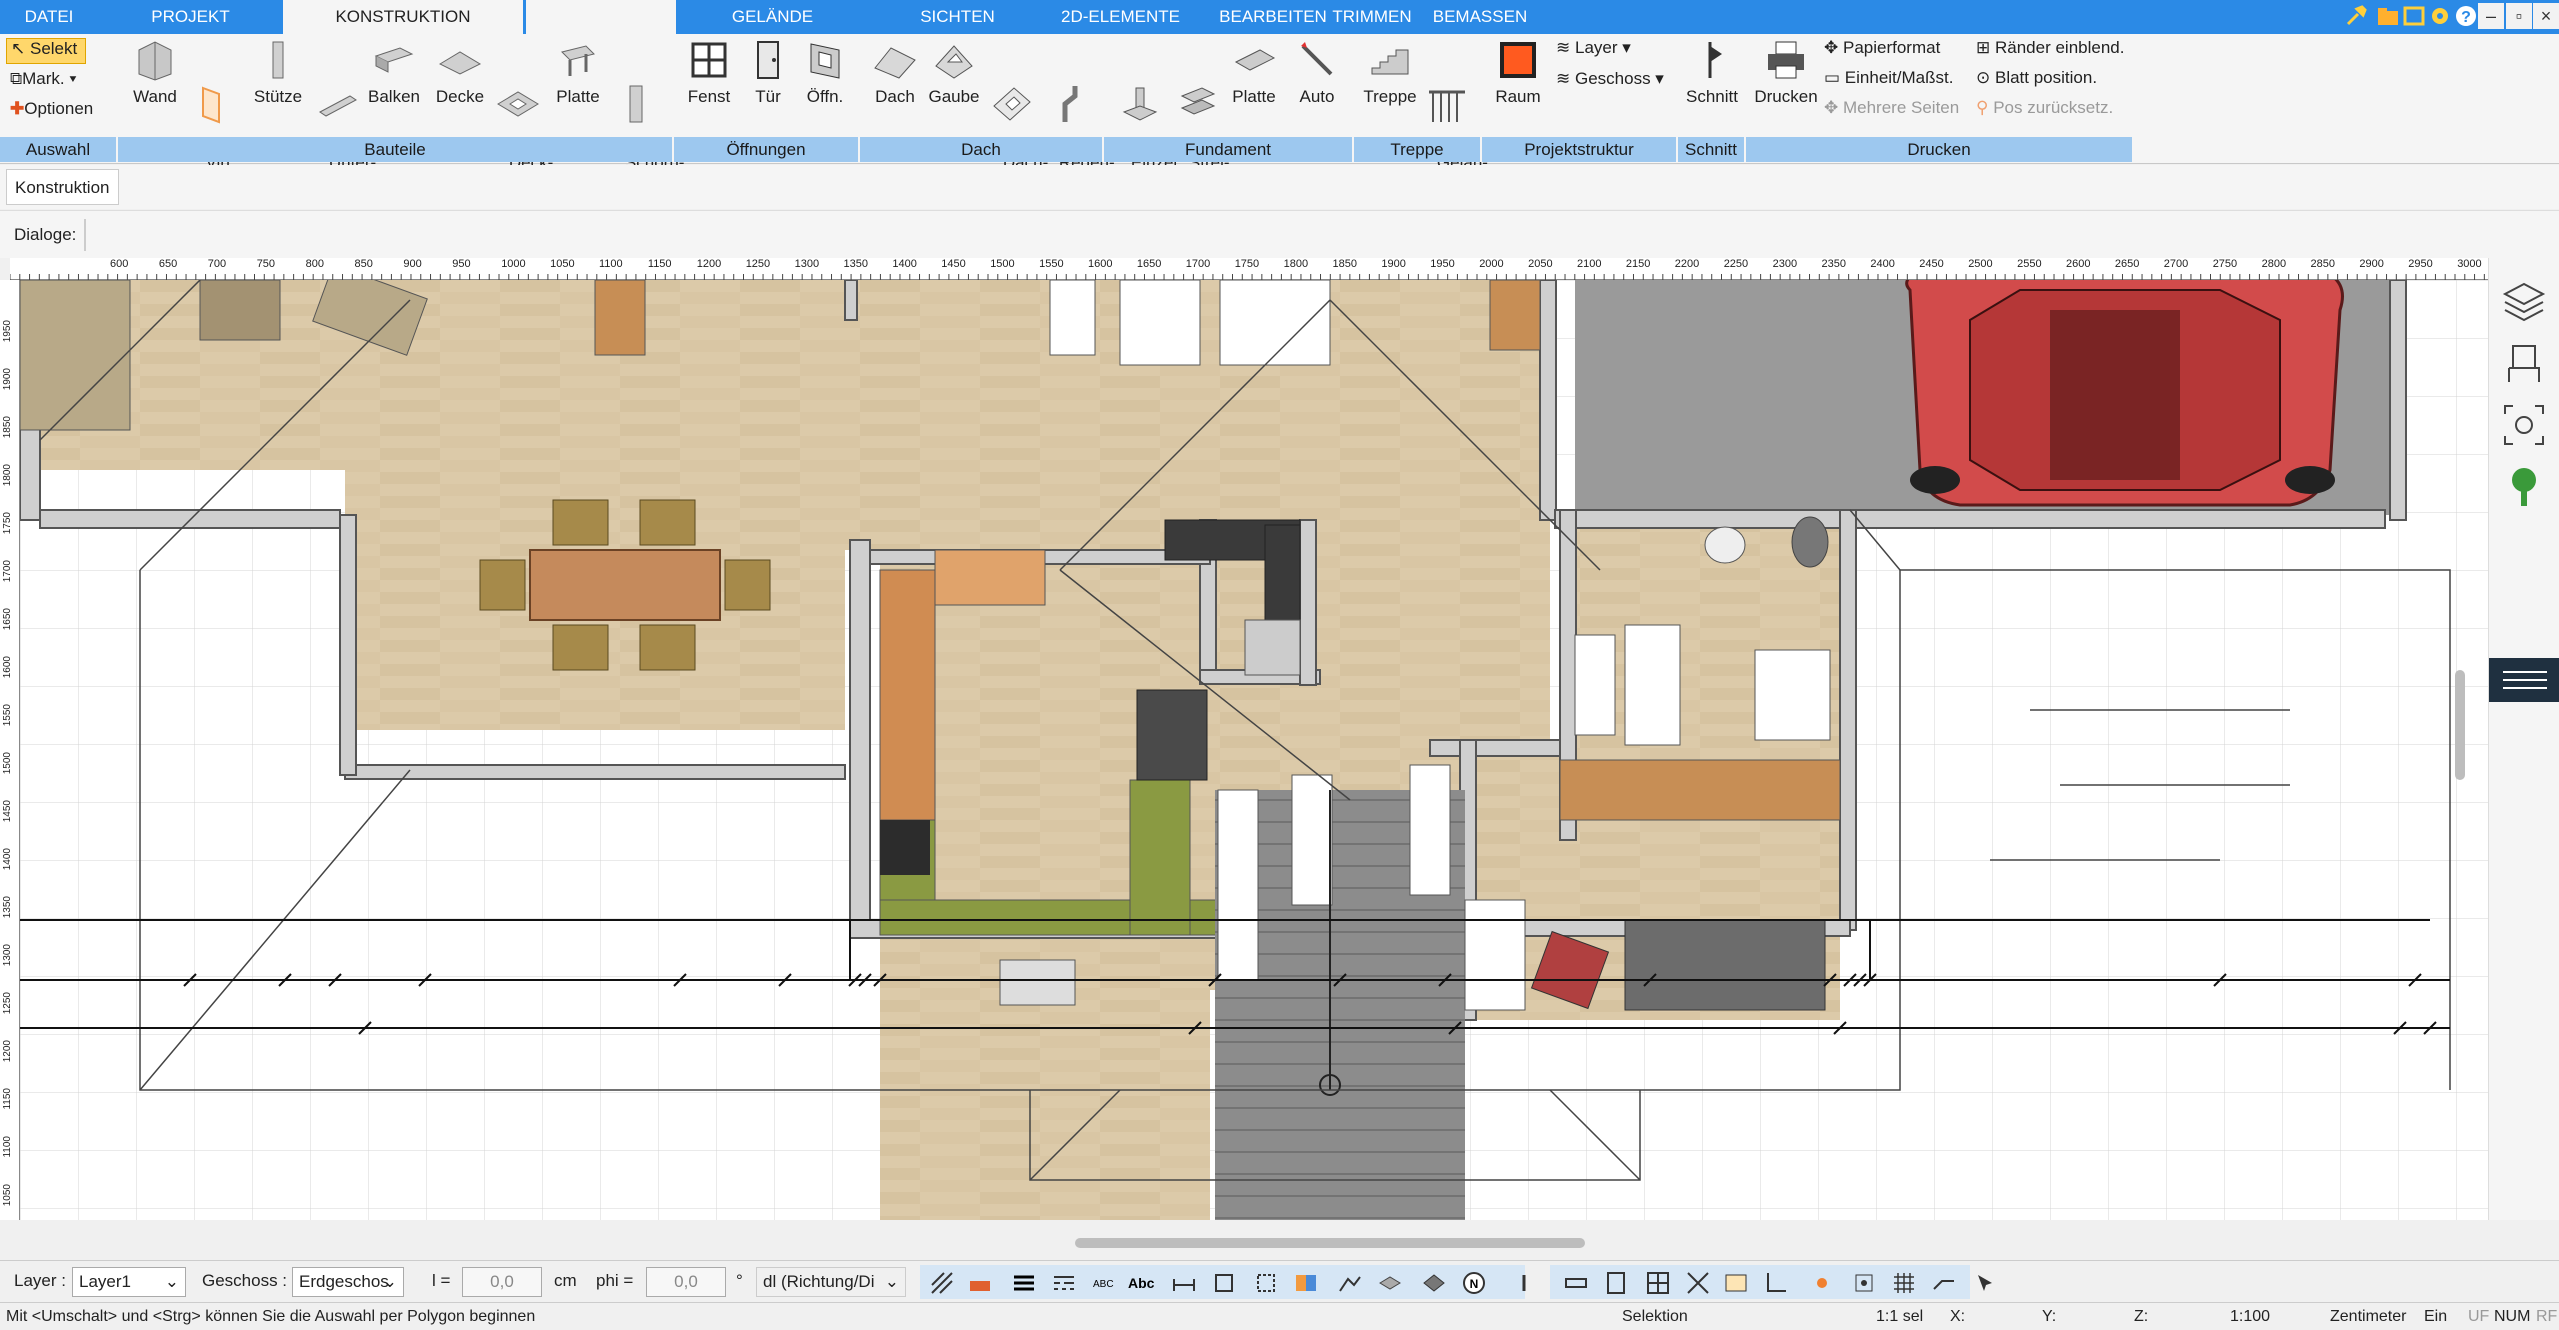 Image resolution: width=2559 pixels, height=1330 pixels. What do you see at coordinates (1518, 60) in the screenshot?
I see `room-icon` at bounding box center [1518, 60].